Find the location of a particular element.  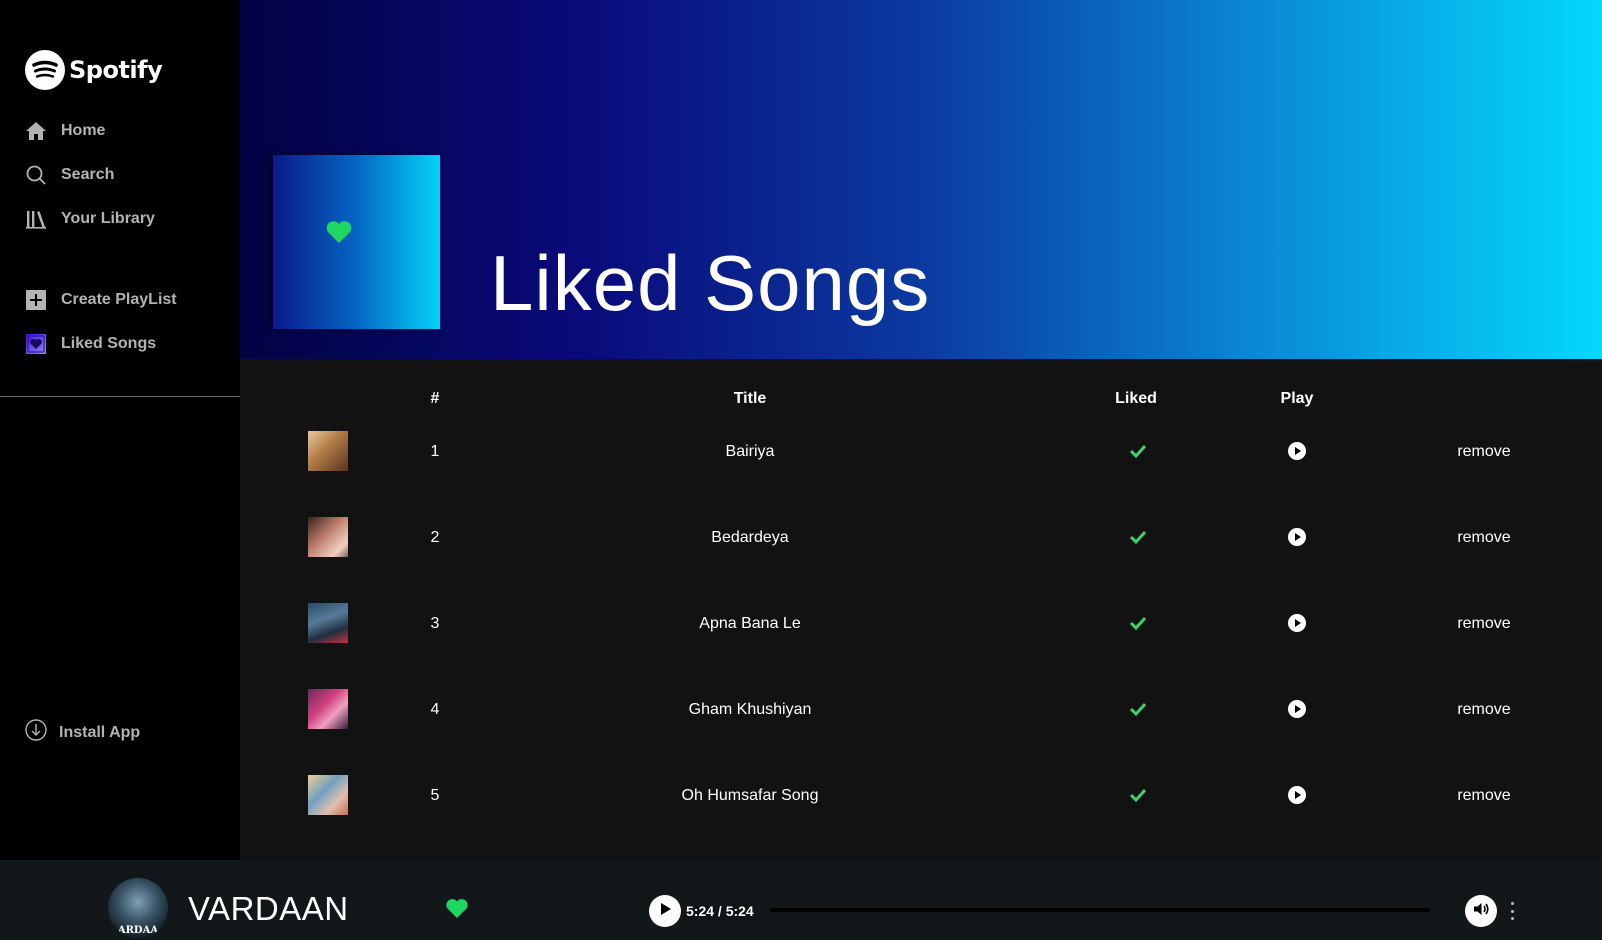

progress-bar is located at coordinates (1100, 910).